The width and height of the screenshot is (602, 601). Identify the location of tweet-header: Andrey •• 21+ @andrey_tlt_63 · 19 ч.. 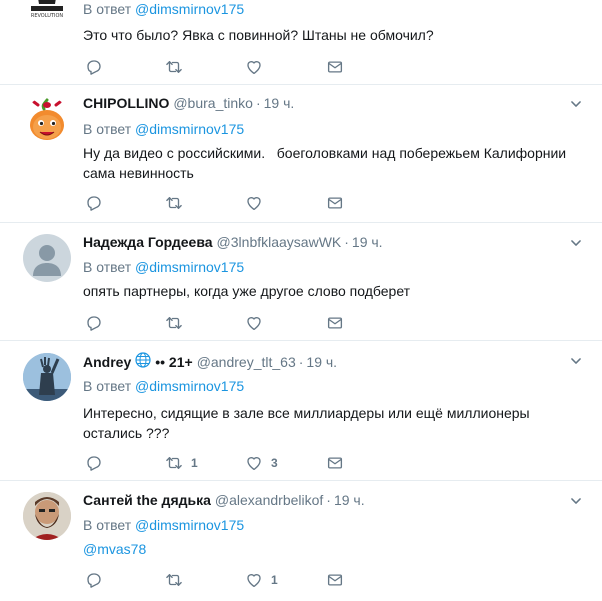
(210, 361).